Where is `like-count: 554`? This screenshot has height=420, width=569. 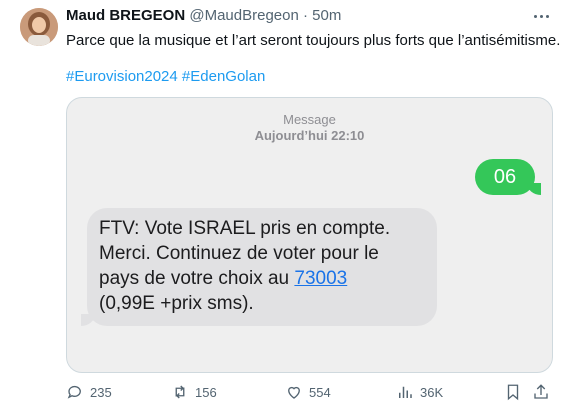 like-count: 554 is located at coordinates (320, 392).